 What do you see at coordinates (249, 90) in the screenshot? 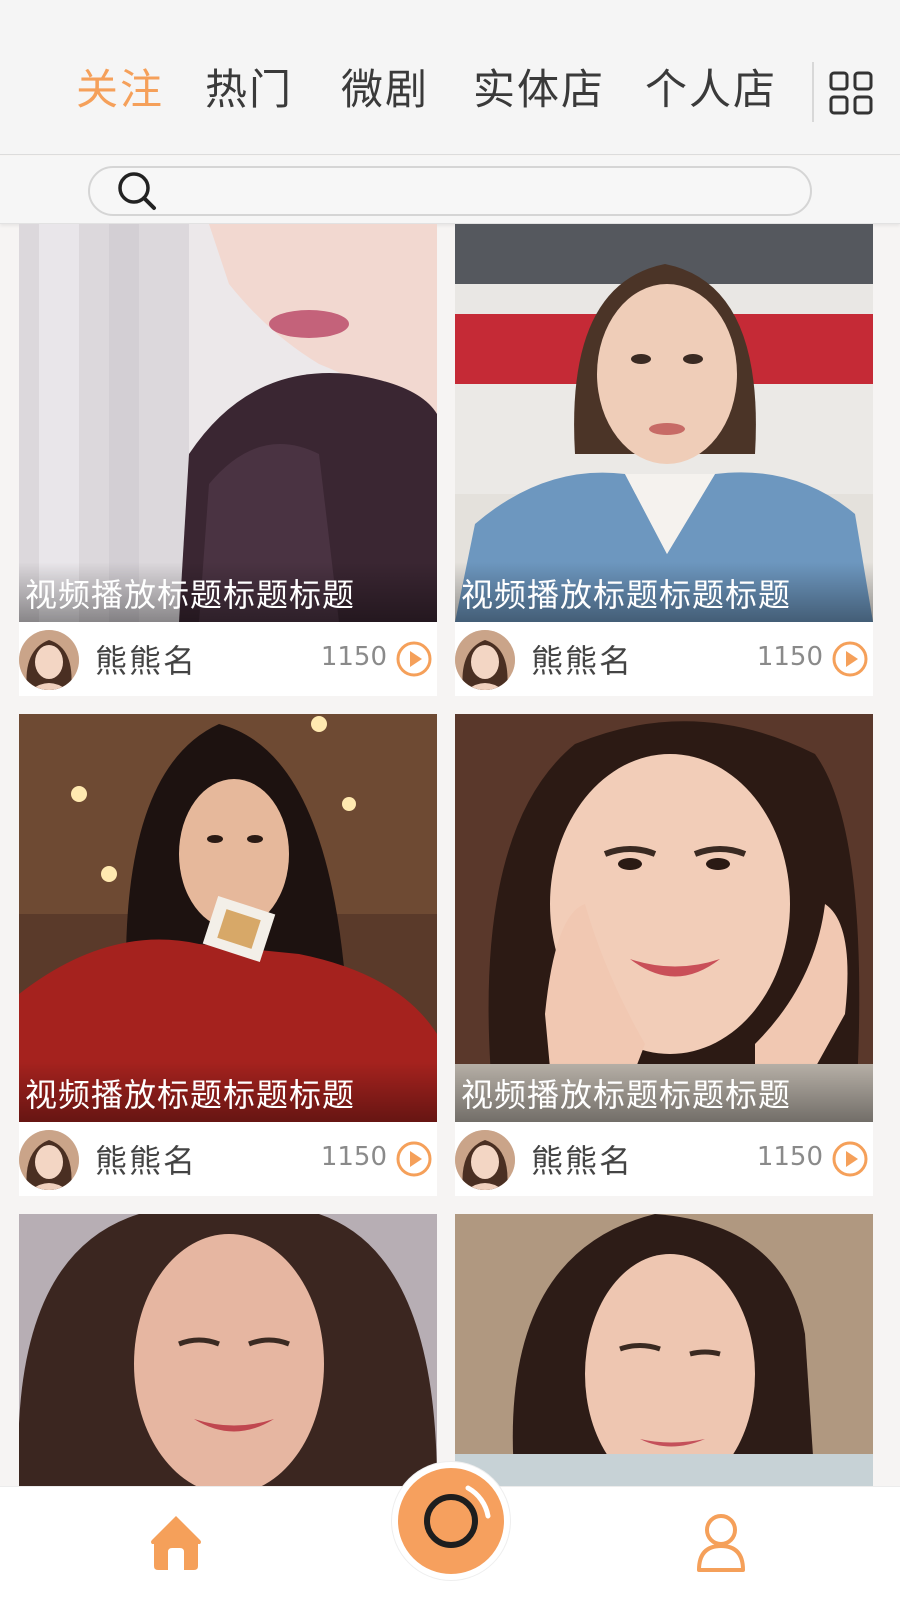
I see `tab-hot: 热门` at bounding box center [249, 90].